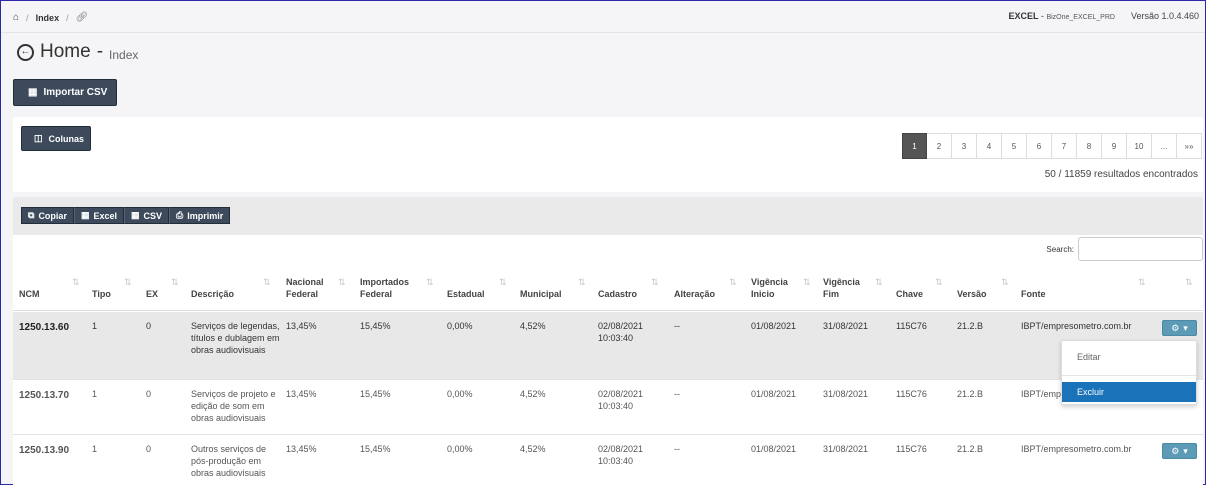 The height and width of the screenshot is (485, 1206). What do you see at coordinates (1129, 392) in the screenshot?
I see `delete-menu-item: Excluir` at bounding box center [1129, 392].